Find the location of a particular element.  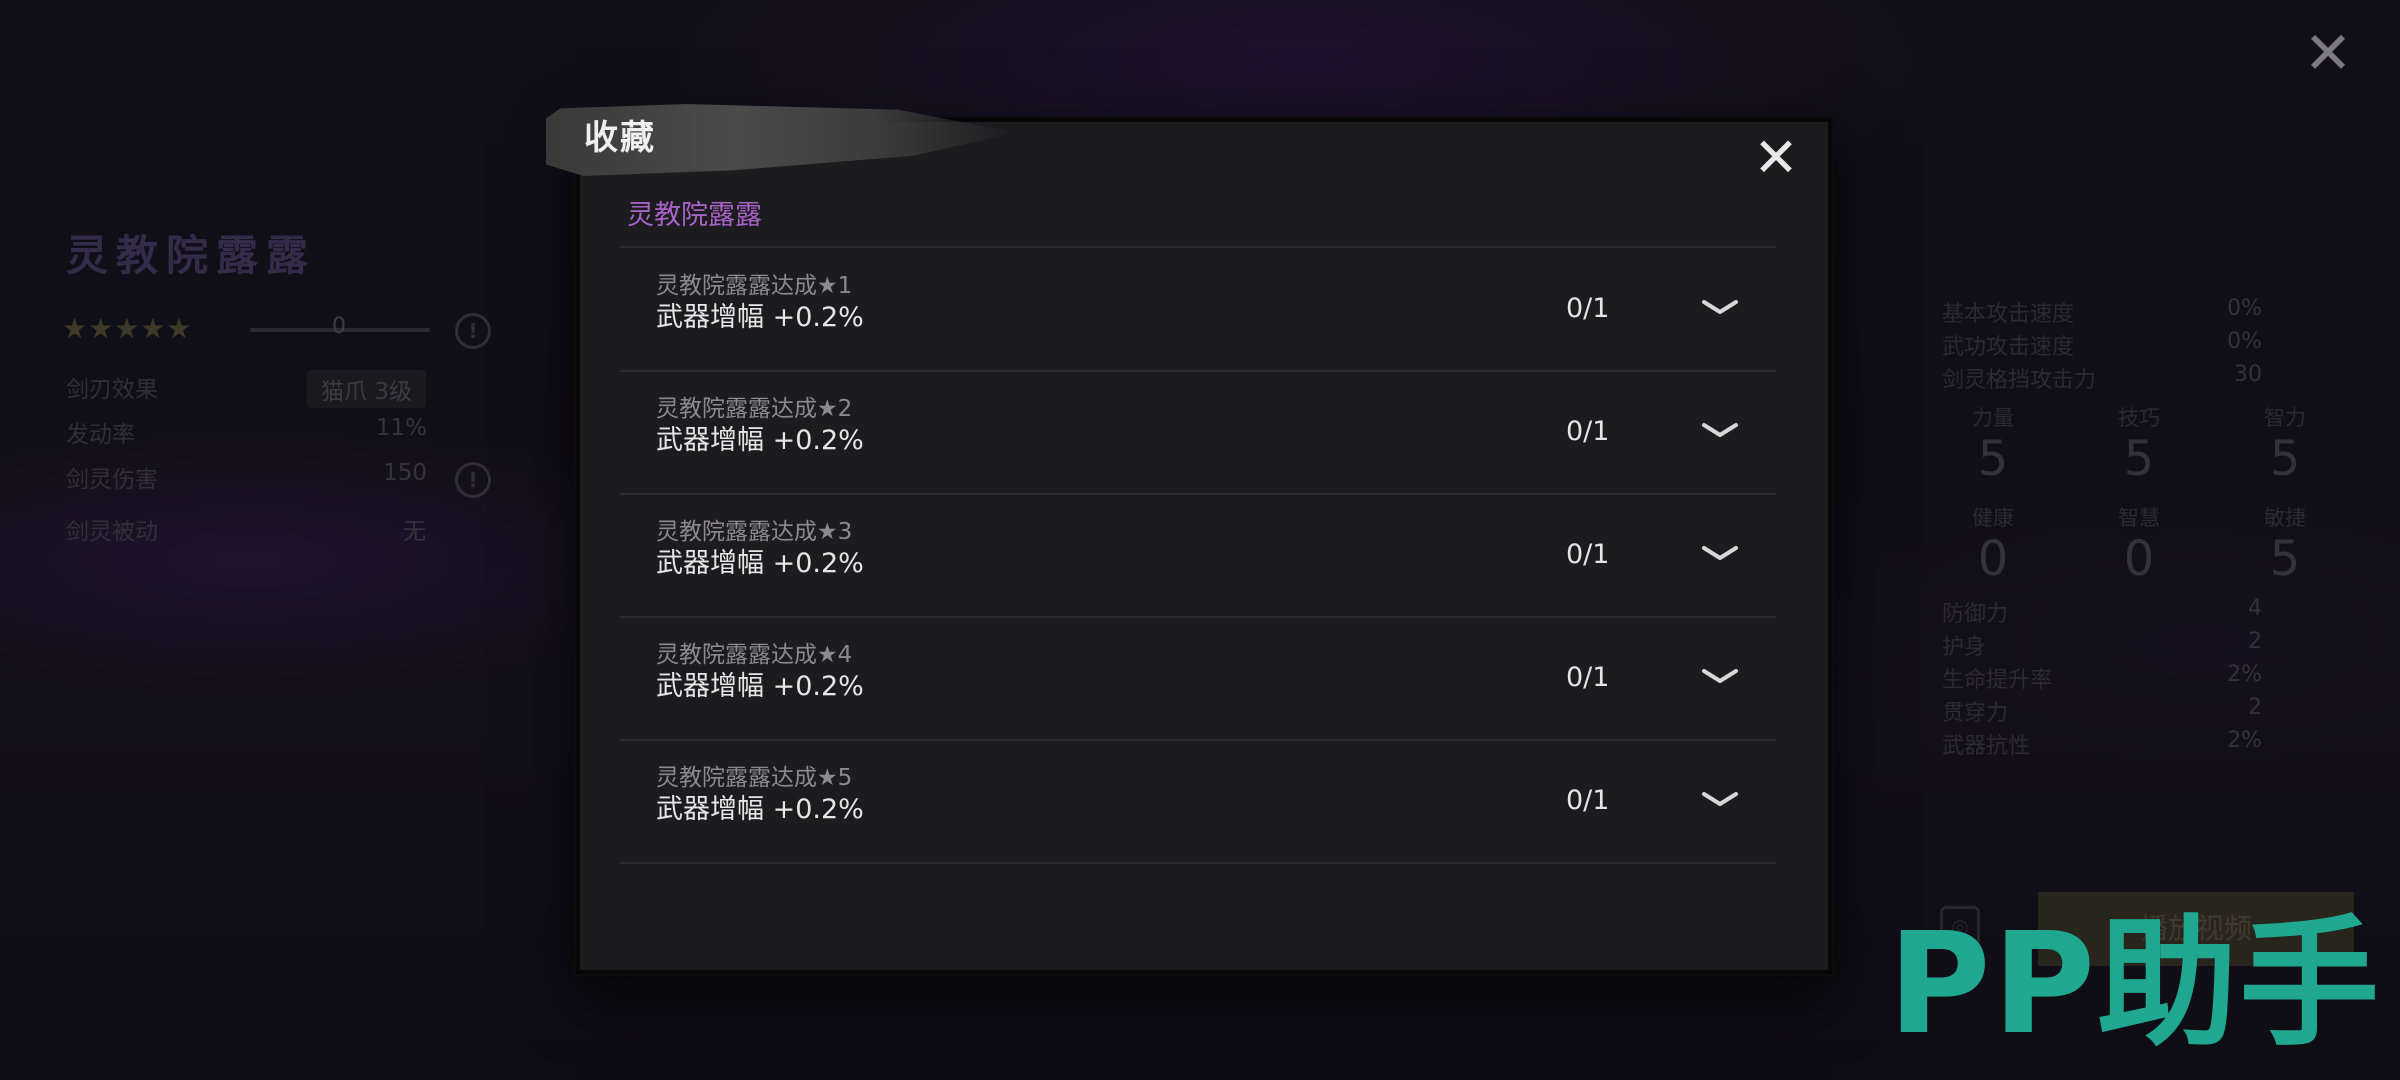

dialog-title: 收藏 is located at coordinates (620, 138).